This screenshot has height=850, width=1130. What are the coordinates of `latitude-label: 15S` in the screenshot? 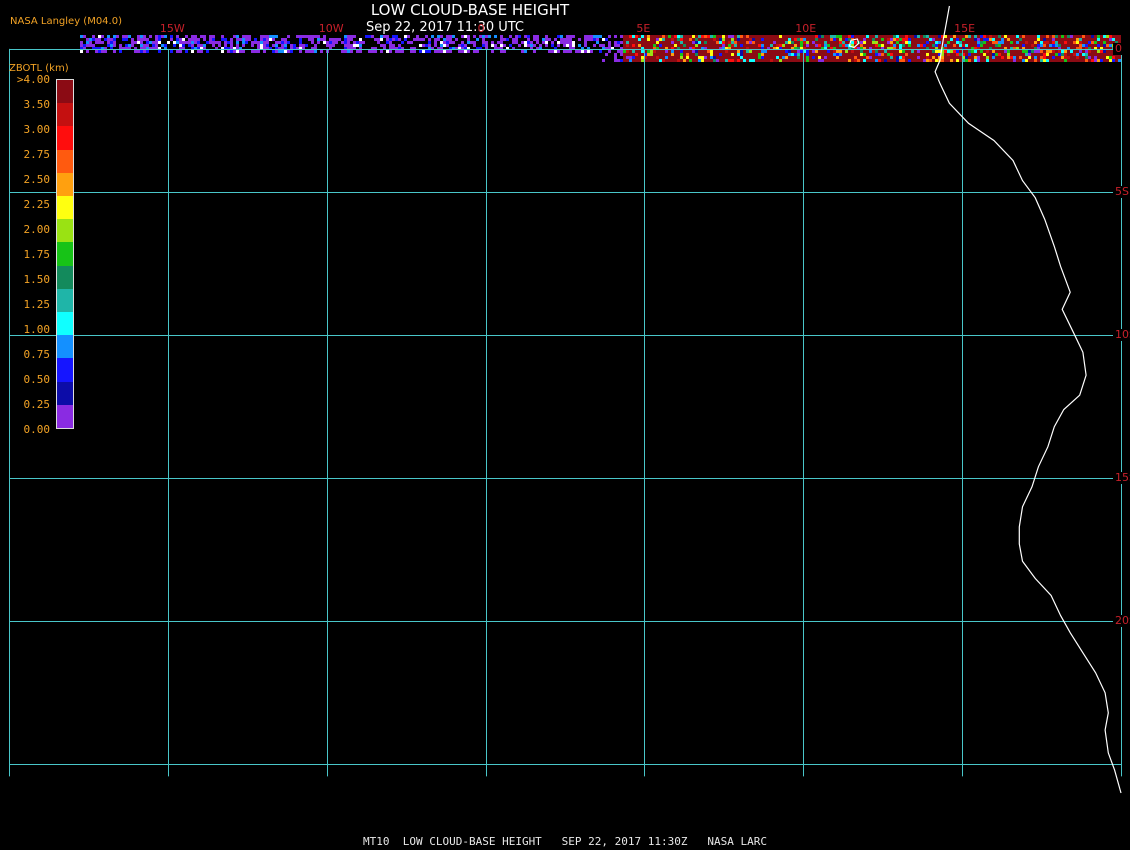 It's located at (1121, 478).